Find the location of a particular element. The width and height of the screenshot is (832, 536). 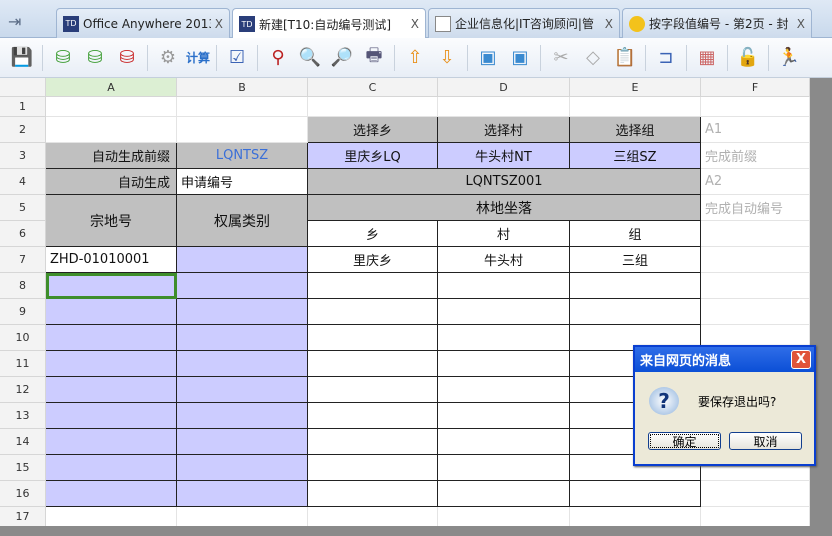

cell-A13 is located at coordinates (111, 416).